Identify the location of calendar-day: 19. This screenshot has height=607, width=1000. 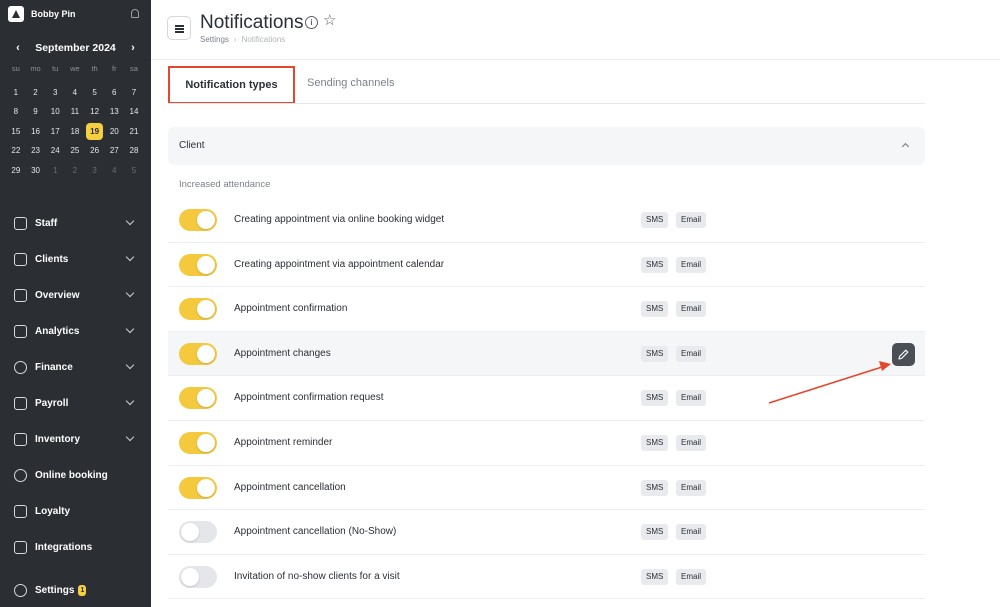
(95, 131).